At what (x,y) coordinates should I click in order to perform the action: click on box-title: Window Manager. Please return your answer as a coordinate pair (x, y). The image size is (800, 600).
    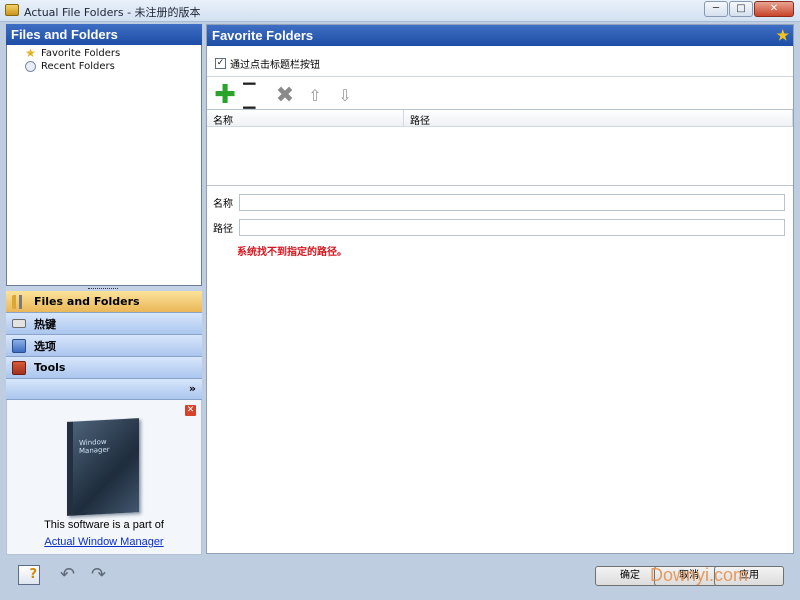
    Looking at the image, I should click on (94, 446).